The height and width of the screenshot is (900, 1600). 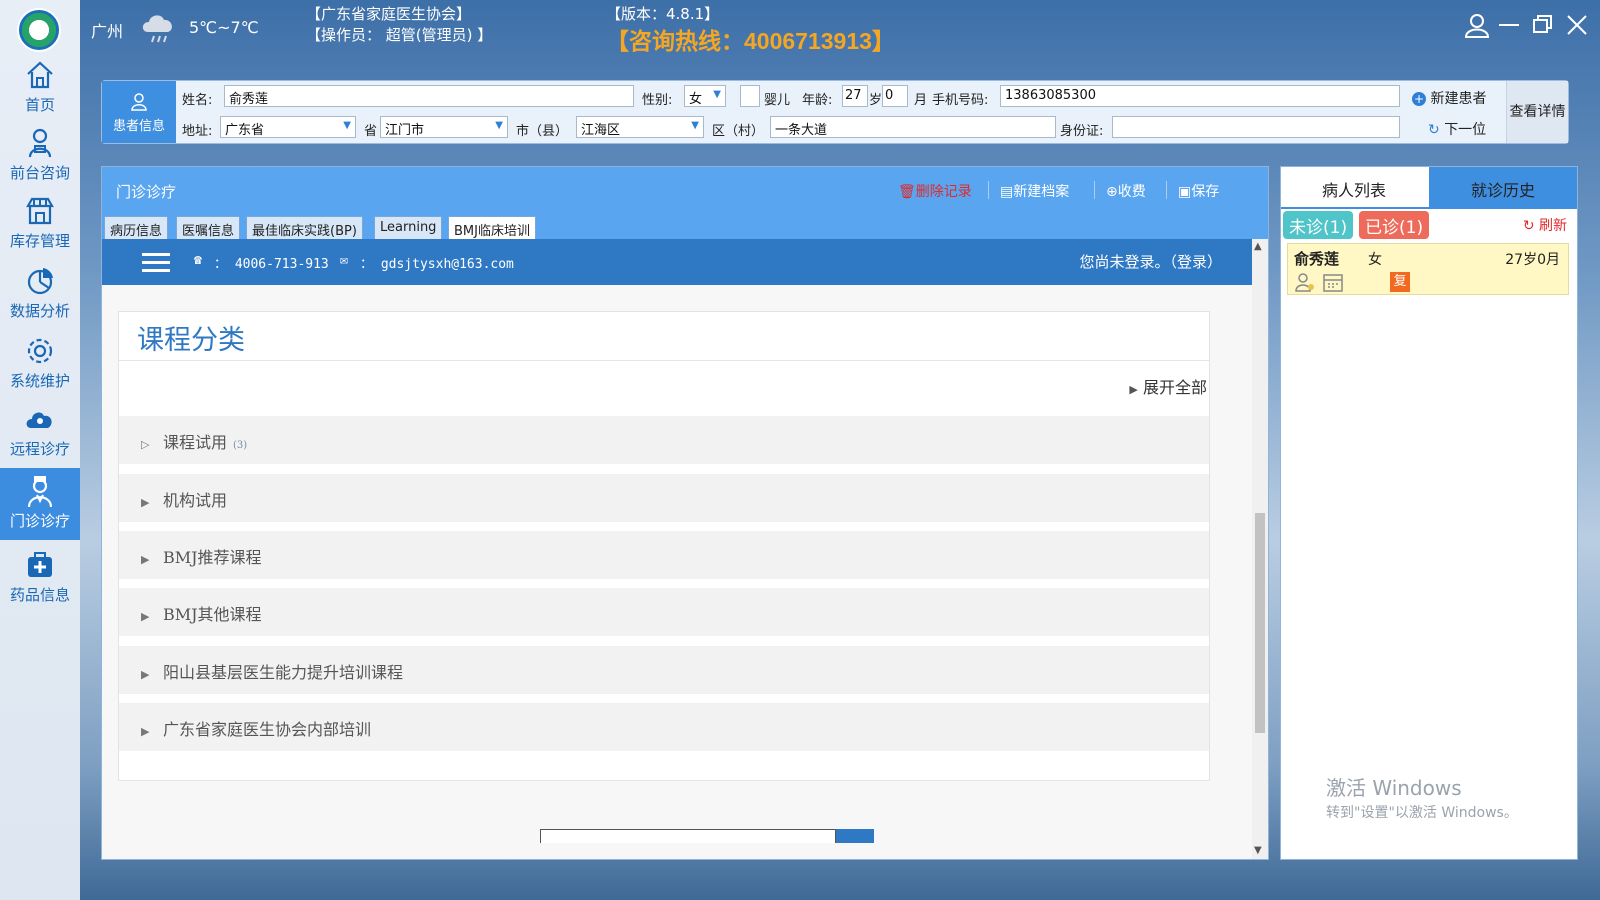 What do you see at coordinates (1198, 191) in the screenshot?
I see `save-button: ▣保存` at bounding box center [1198, 191].